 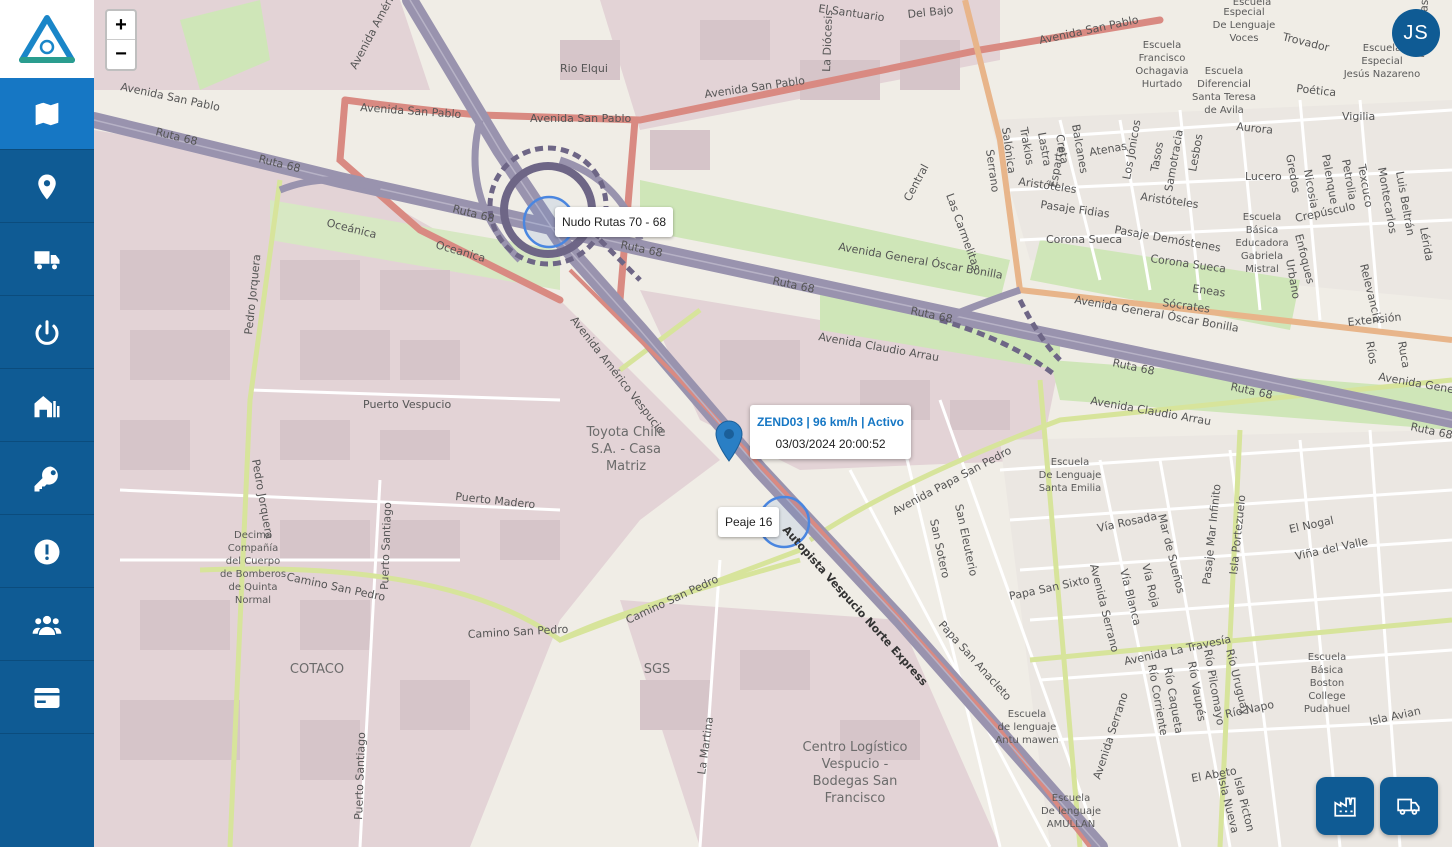 What do you see at coordinates (407, 404) in the screenshot?
I see `svg-text: Puerto Vespucio` at bounding box center [407, 404].